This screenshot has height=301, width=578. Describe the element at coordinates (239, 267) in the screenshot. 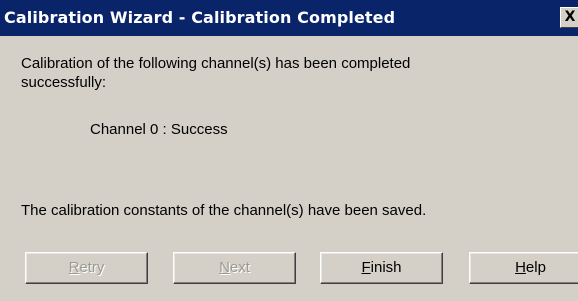

I see `next-label: ext` at that location.